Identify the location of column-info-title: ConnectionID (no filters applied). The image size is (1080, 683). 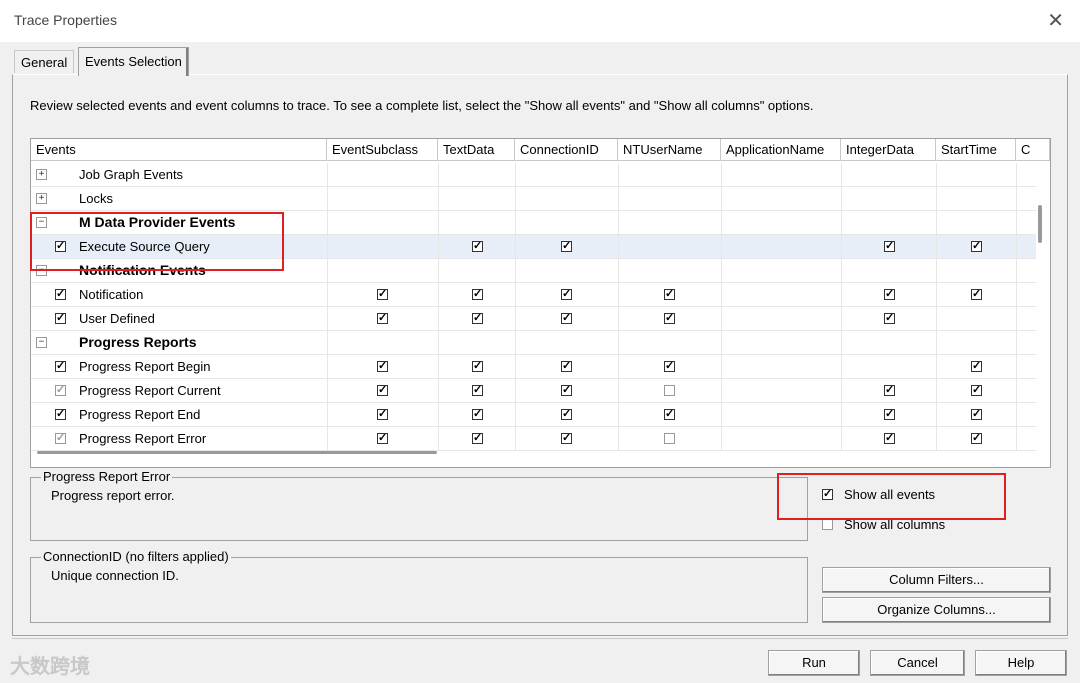
(136, 556).